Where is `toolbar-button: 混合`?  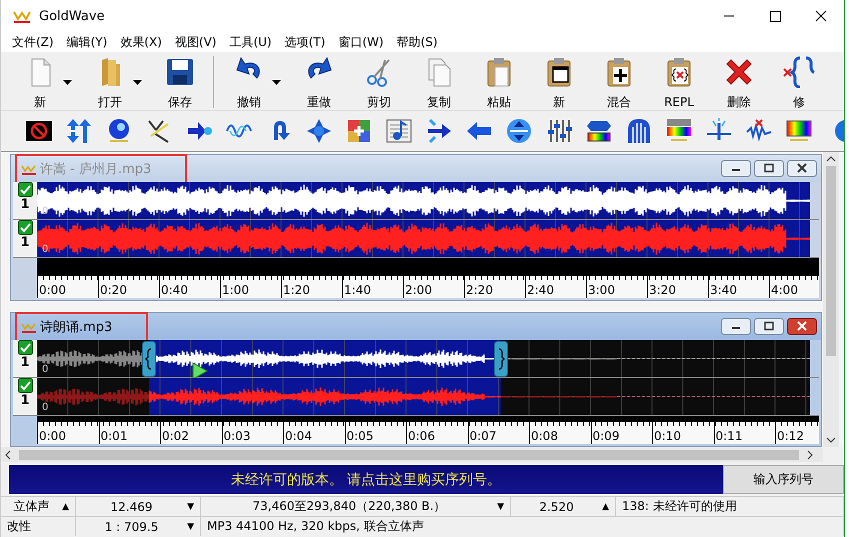 toolbar-button: 混合 is located at coordinates (619, 82).